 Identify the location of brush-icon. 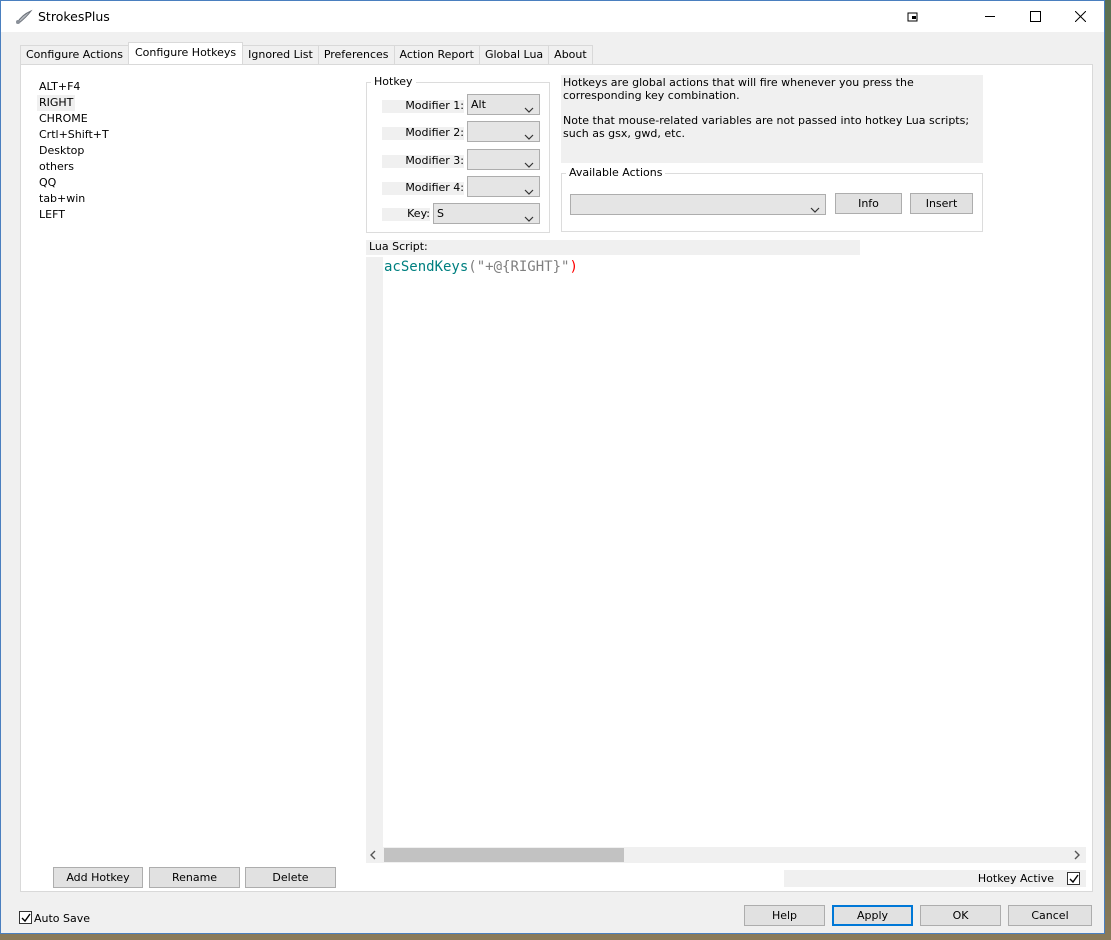
(24, 17).